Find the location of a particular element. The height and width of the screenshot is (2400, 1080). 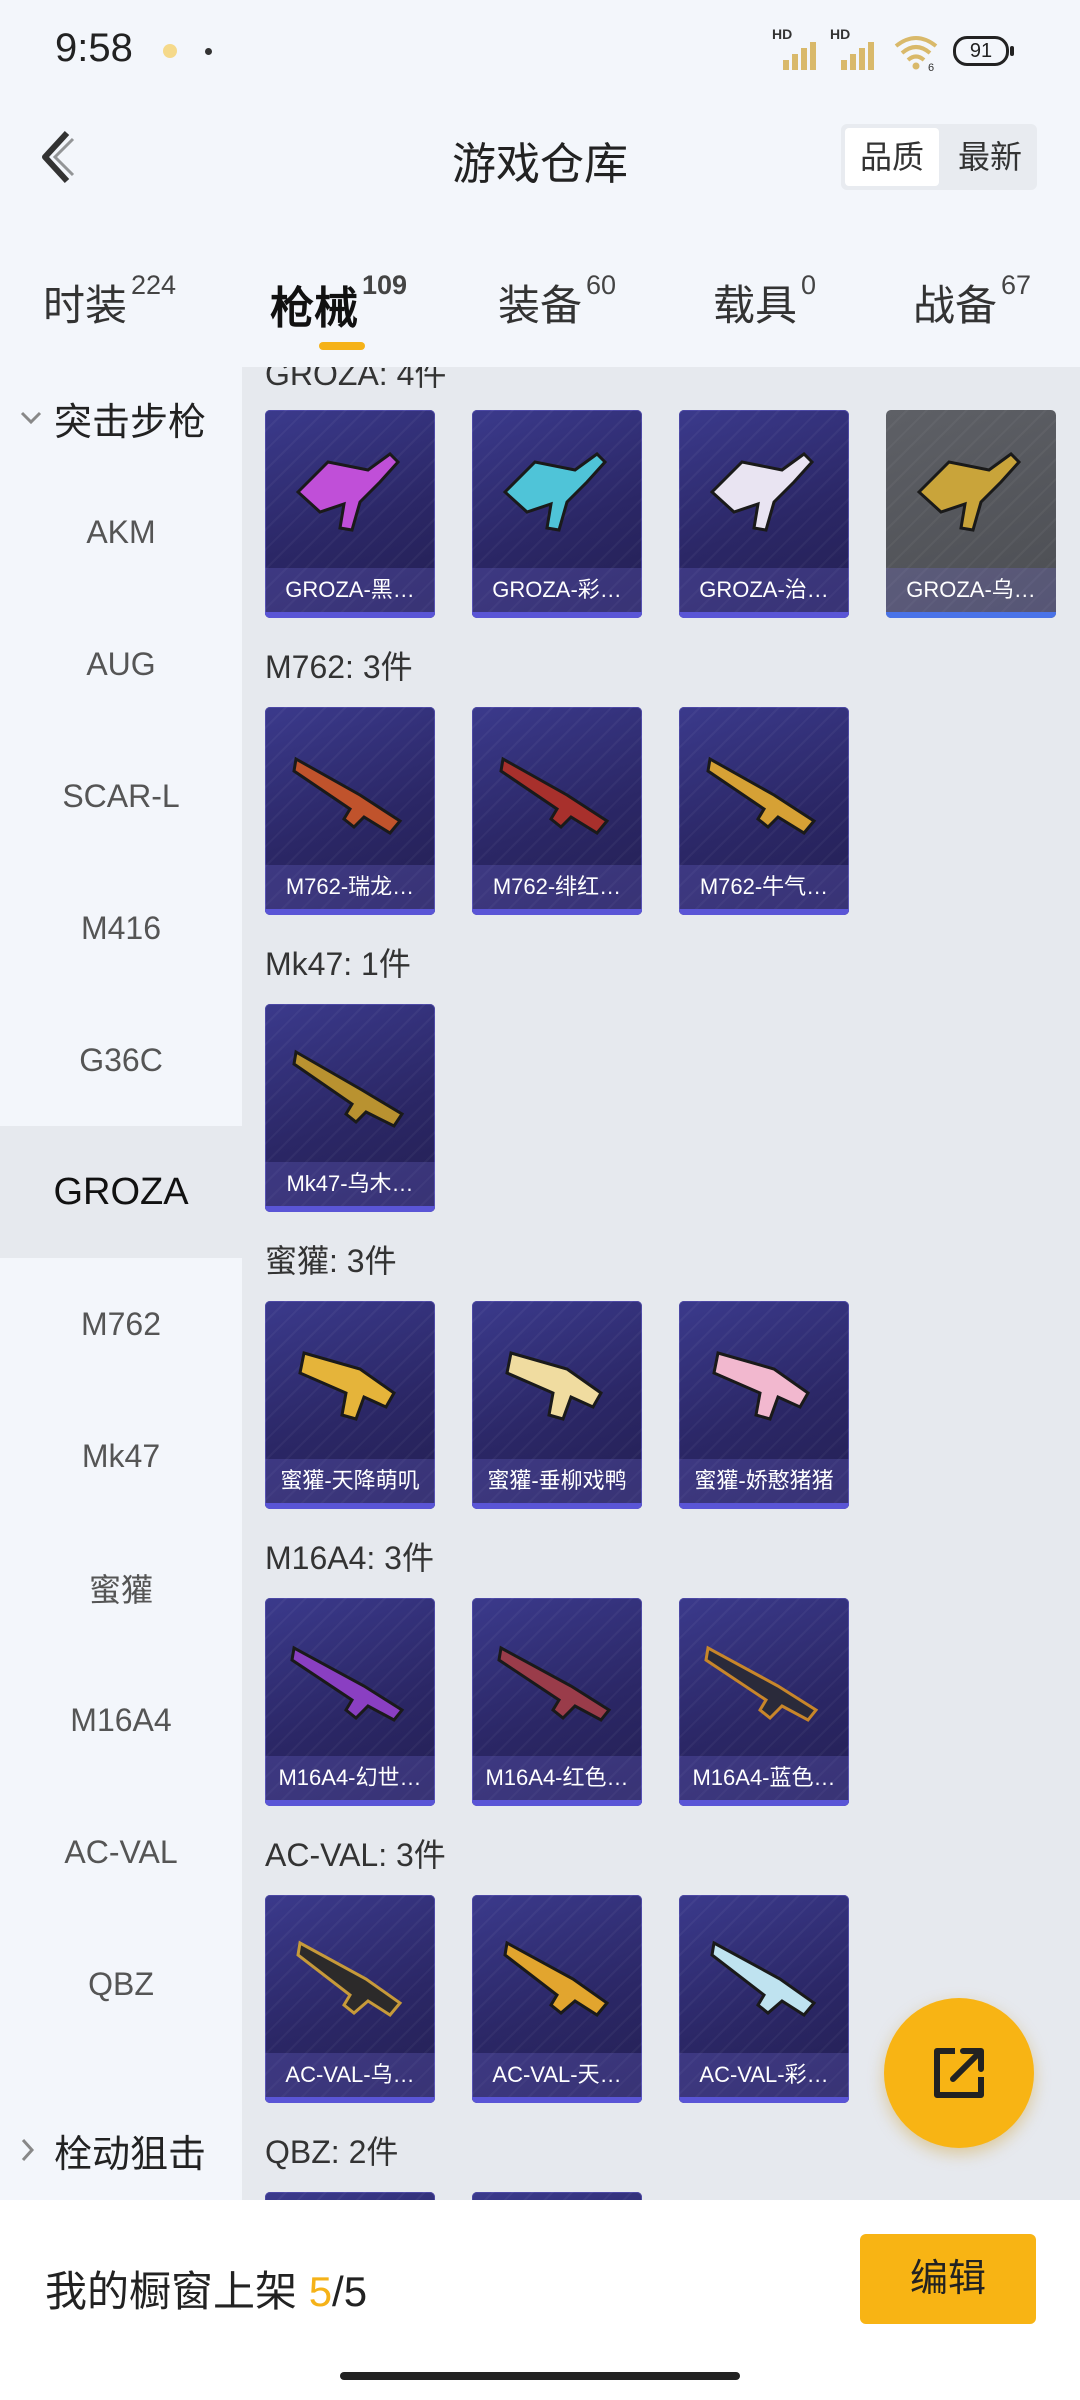

header: 游戏仓库 品质 最新 is located at coordinates (540, 157).